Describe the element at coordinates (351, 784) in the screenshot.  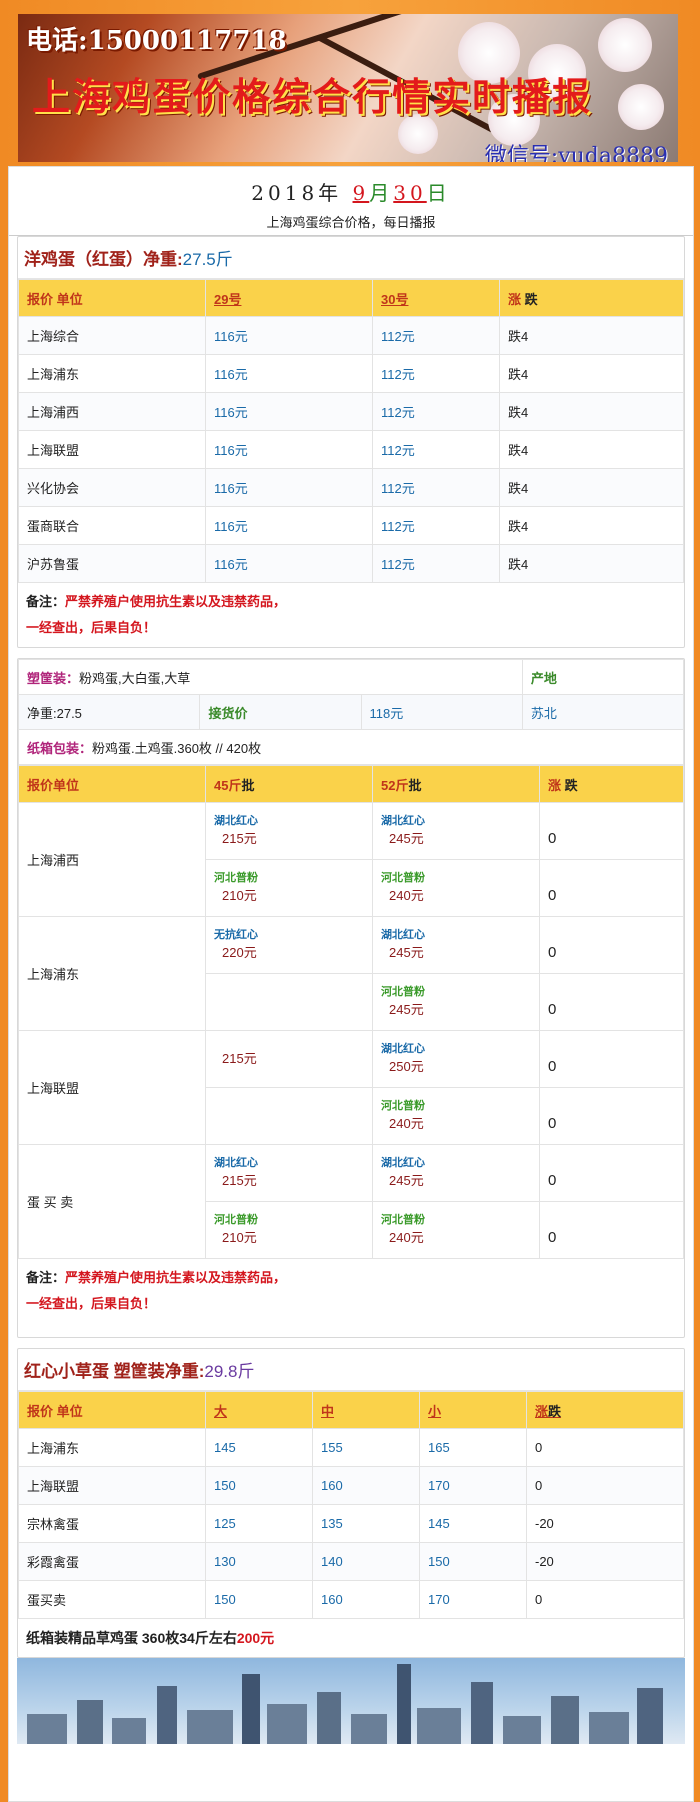
I see `table-header: 报价单位 45斤批 52斤批 涨 跌` at that location.